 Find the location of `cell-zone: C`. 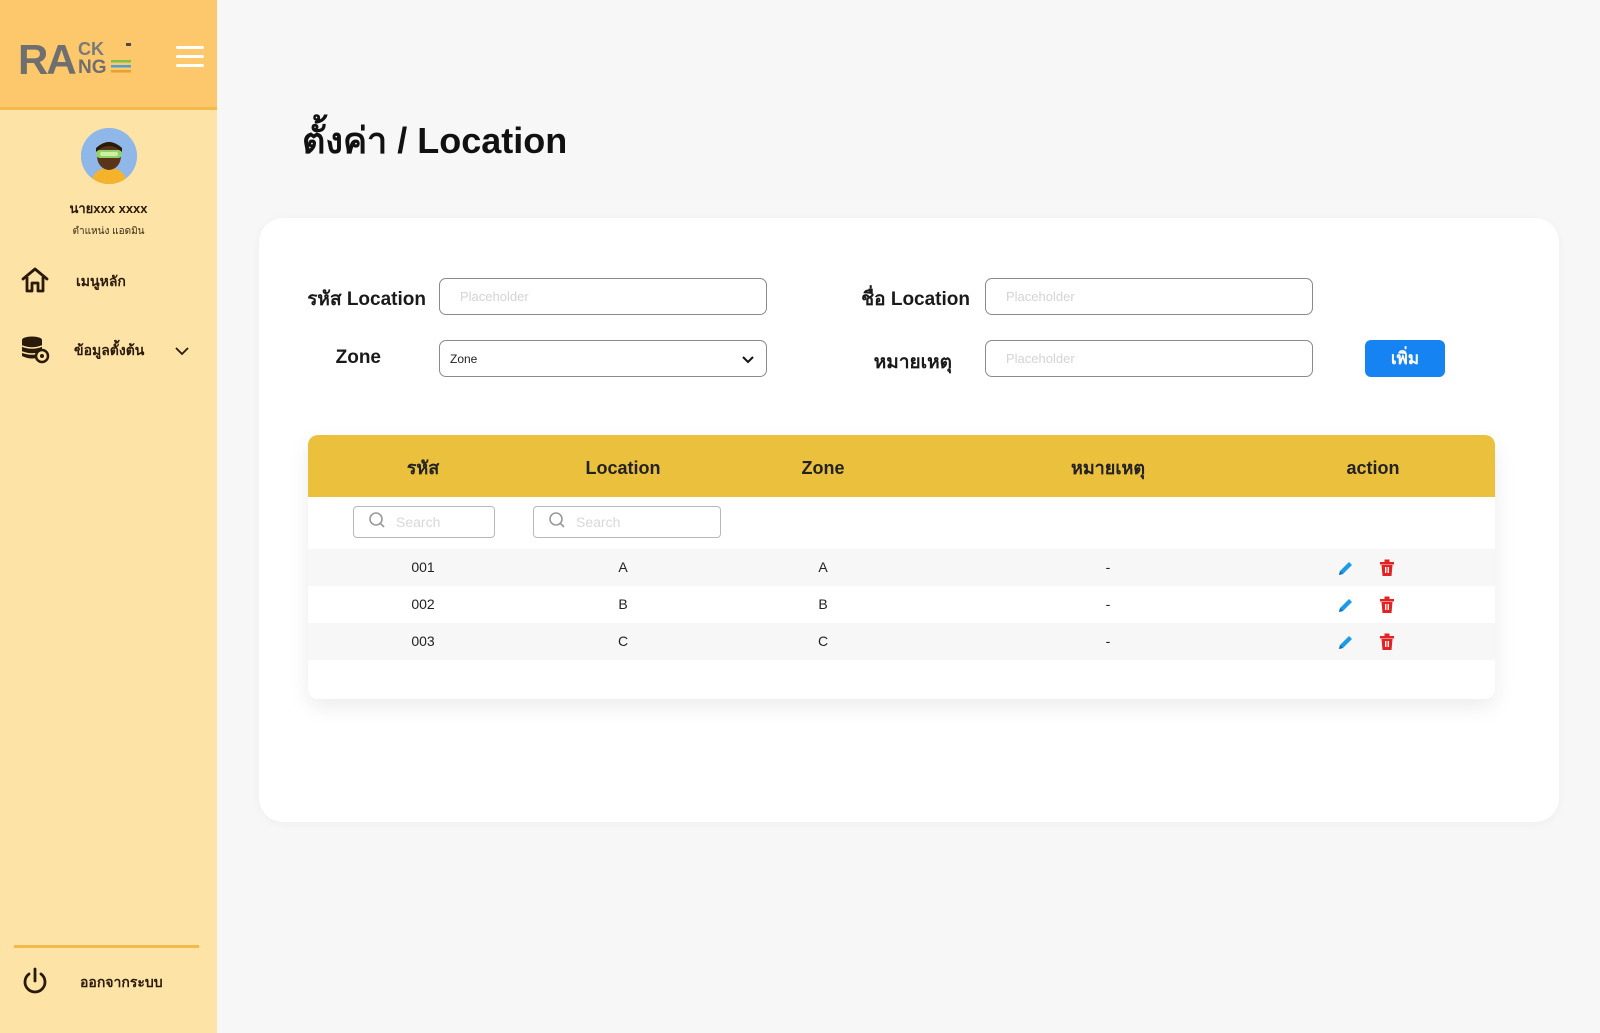

cell-zone: C is located at coordinates (823, 641).